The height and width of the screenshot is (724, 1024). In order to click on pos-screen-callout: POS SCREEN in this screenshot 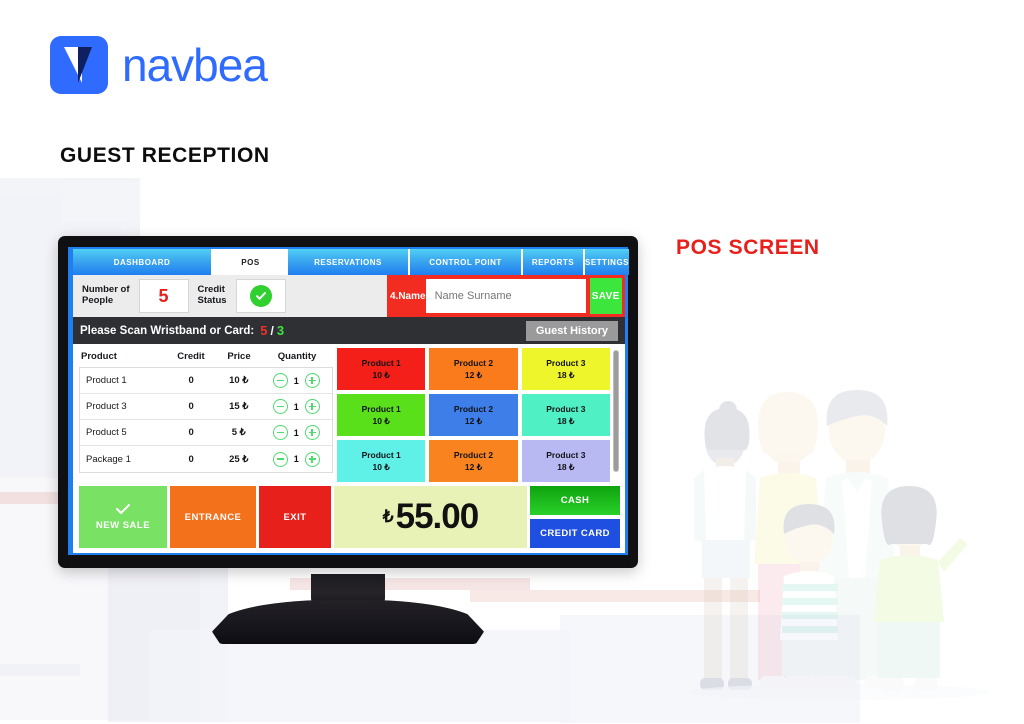, I will do `click(748, 247)`.